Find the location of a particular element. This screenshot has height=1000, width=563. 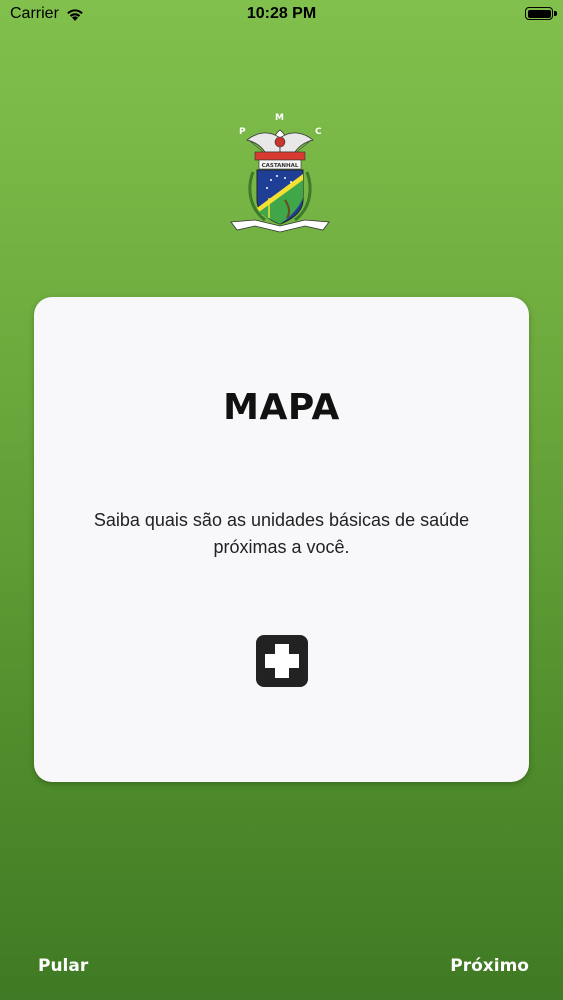

skip-button: Pular is located at coordinates (63, 966).